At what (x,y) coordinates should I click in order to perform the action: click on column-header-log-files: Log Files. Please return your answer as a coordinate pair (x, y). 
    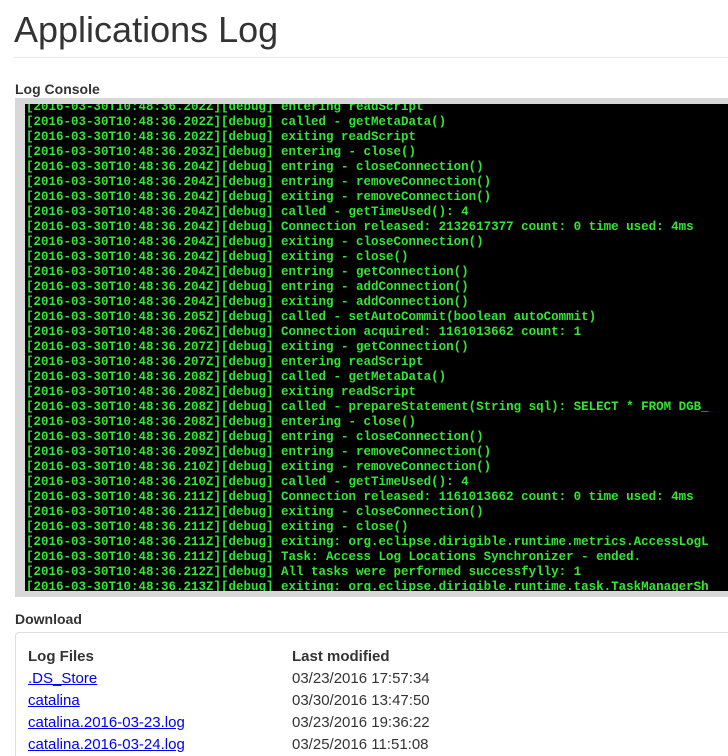
    Looking at the image, I should click on (61, 656).